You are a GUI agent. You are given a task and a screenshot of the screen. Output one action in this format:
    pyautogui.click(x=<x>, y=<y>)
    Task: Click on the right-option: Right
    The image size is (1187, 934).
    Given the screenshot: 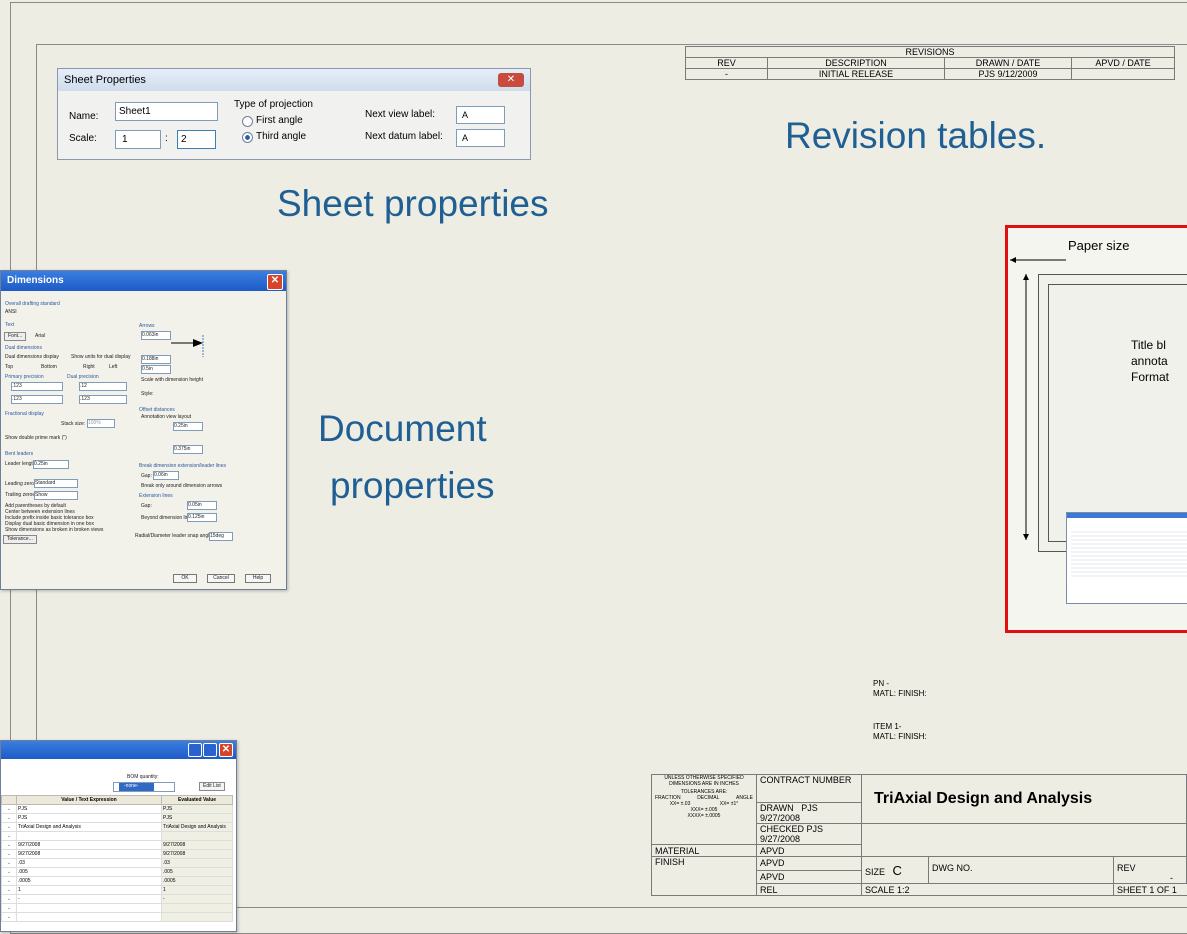 What is the action you would take?
    pyautogui.click(x=89, y=367)
    